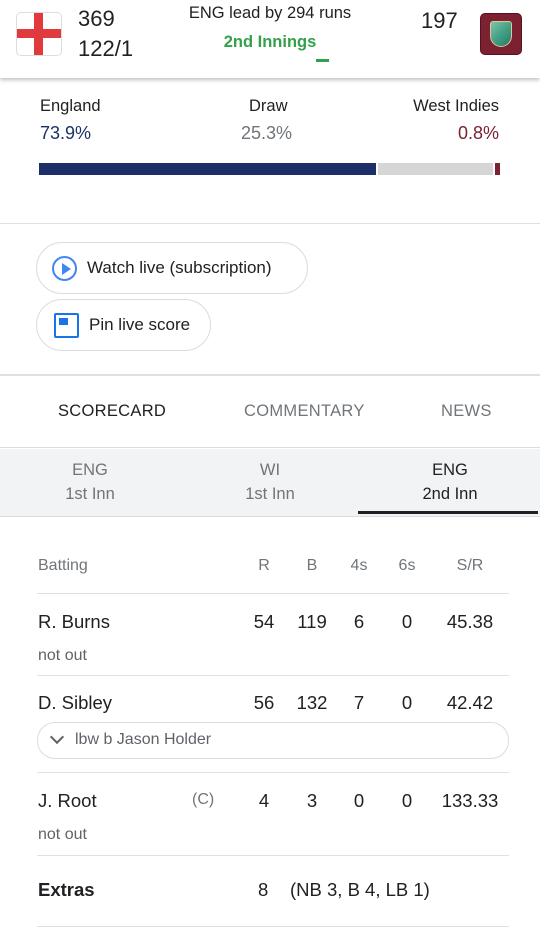  I want to click on batsman-balls: 3, so click(312, 800).